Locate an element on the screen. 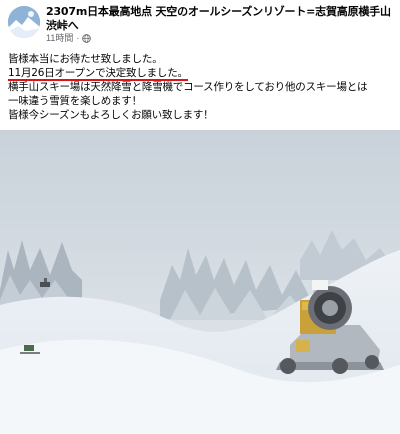 The width and height of the screenshot is (400, 434). avatar-image is located at coordinates (24, 22).